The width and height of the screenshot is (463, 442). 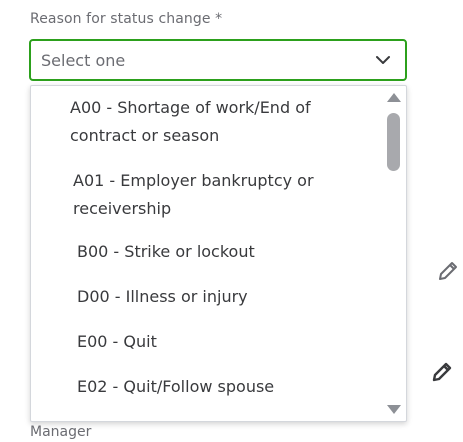 I want to click on field-label: Reason for status change *, so click(x=126, y=19).